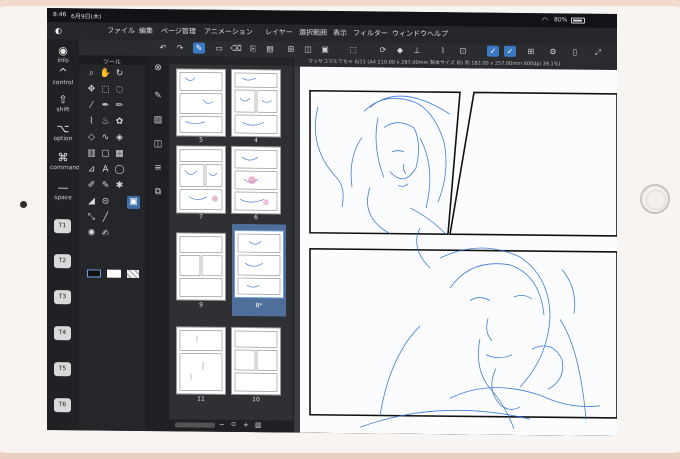 This screenshot has width=680, height=459. What do you see at coordinates (199, 48) in the screenshot?
I see `pen-mode-icon: ✎` at bounding box center [199, 48].